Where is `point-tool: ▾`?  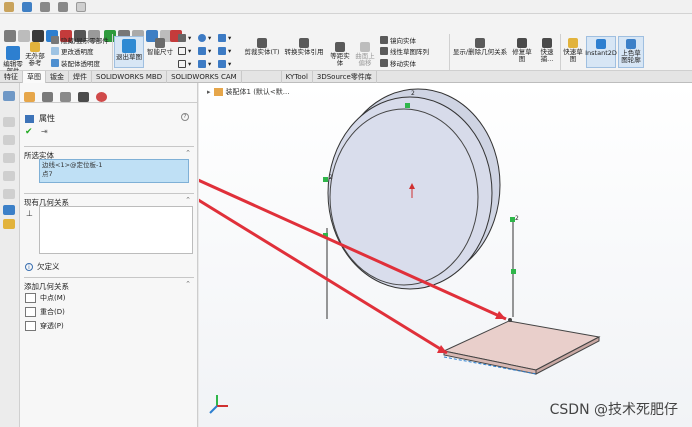 point-tool: ▾ is located at coordinates (204, 64).